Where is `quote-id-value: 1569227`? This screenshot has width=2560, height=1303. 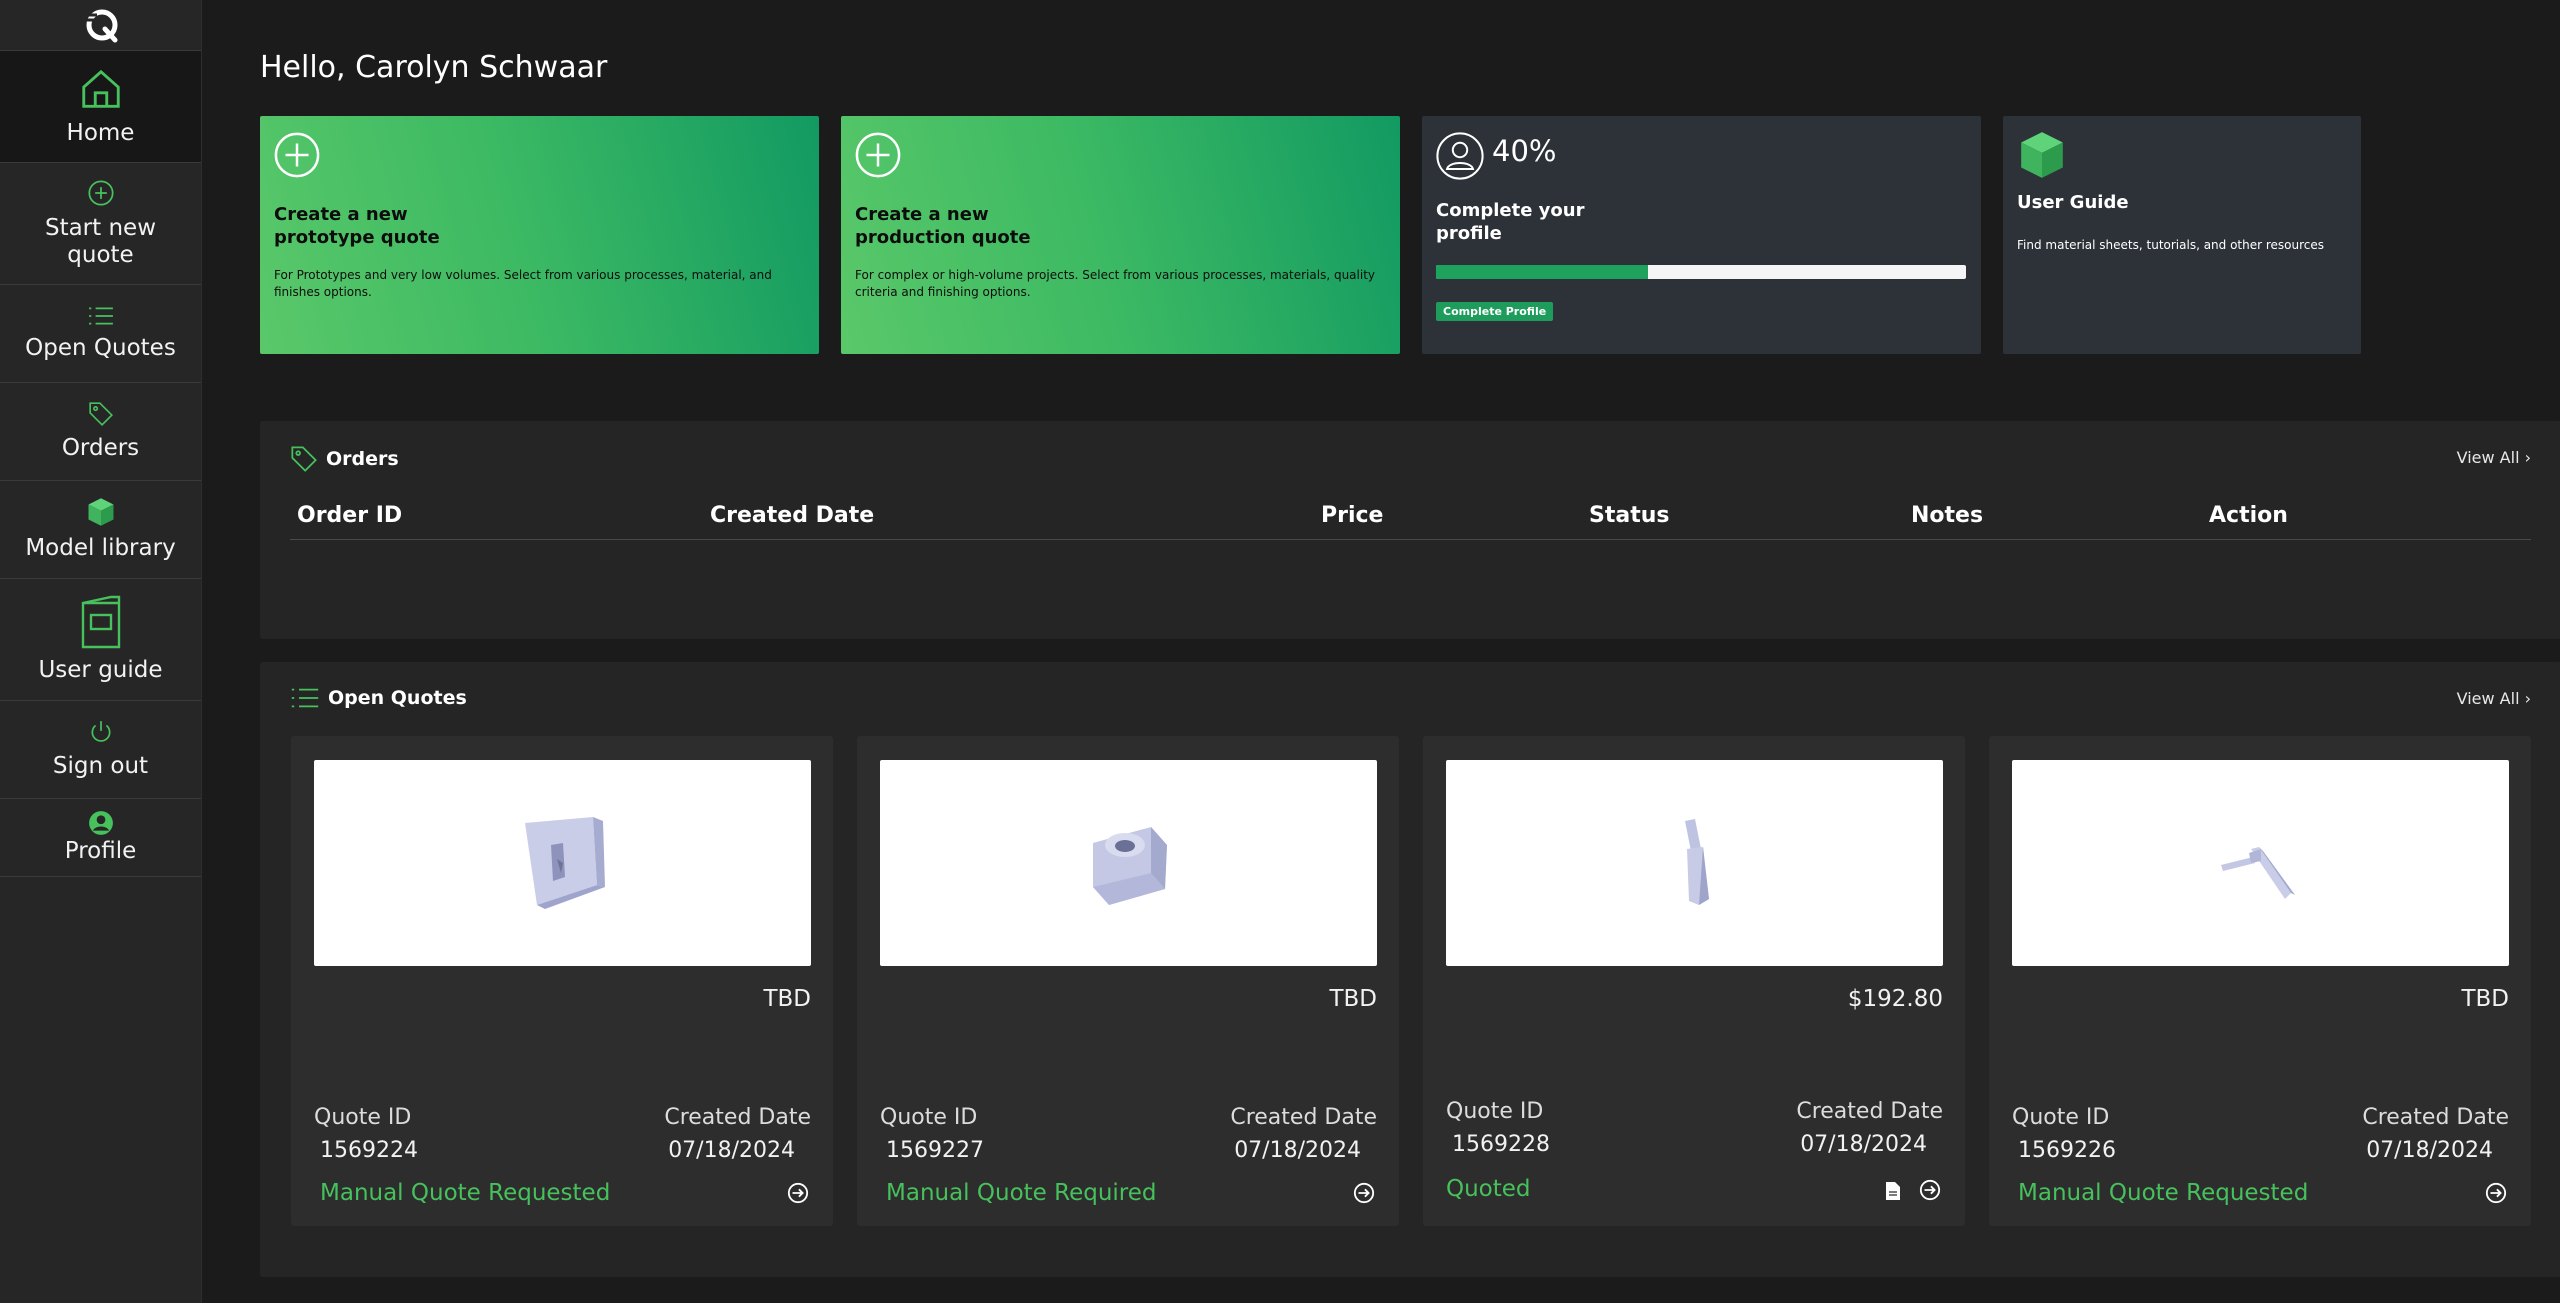 quote-id-value: 1569227 is located at coordinates (935, 1150).